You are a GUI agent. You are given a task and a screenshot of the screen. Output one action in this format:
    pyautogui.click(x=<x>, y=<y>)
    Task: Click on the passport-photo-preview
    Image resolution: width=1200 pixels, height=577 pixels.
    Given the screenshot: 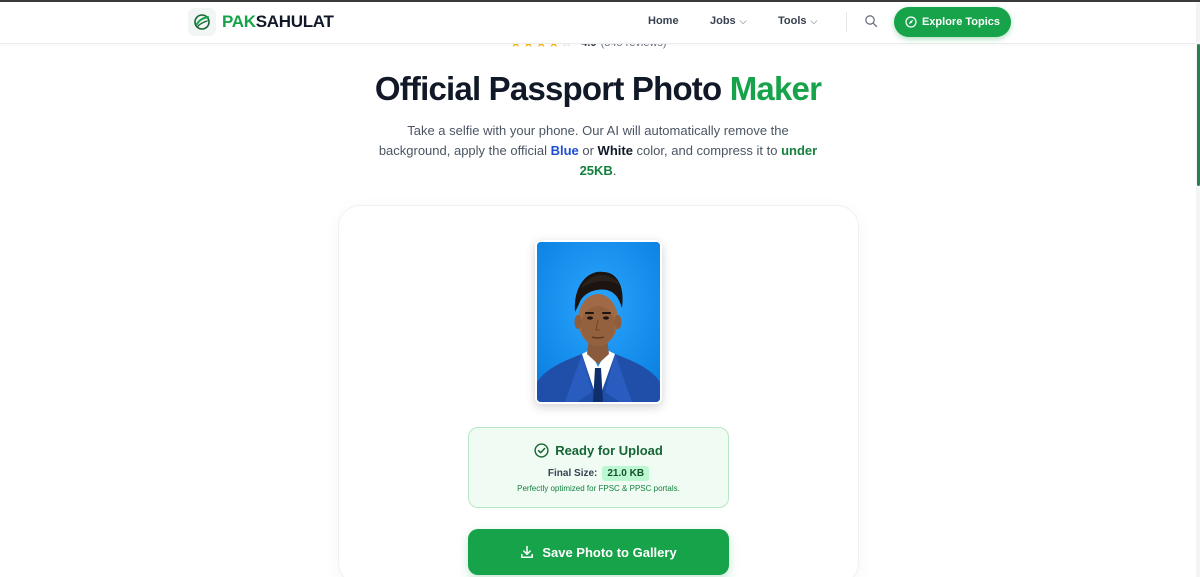 What is the action you would take?
    pyautogui.click(x=598, y=322)
    